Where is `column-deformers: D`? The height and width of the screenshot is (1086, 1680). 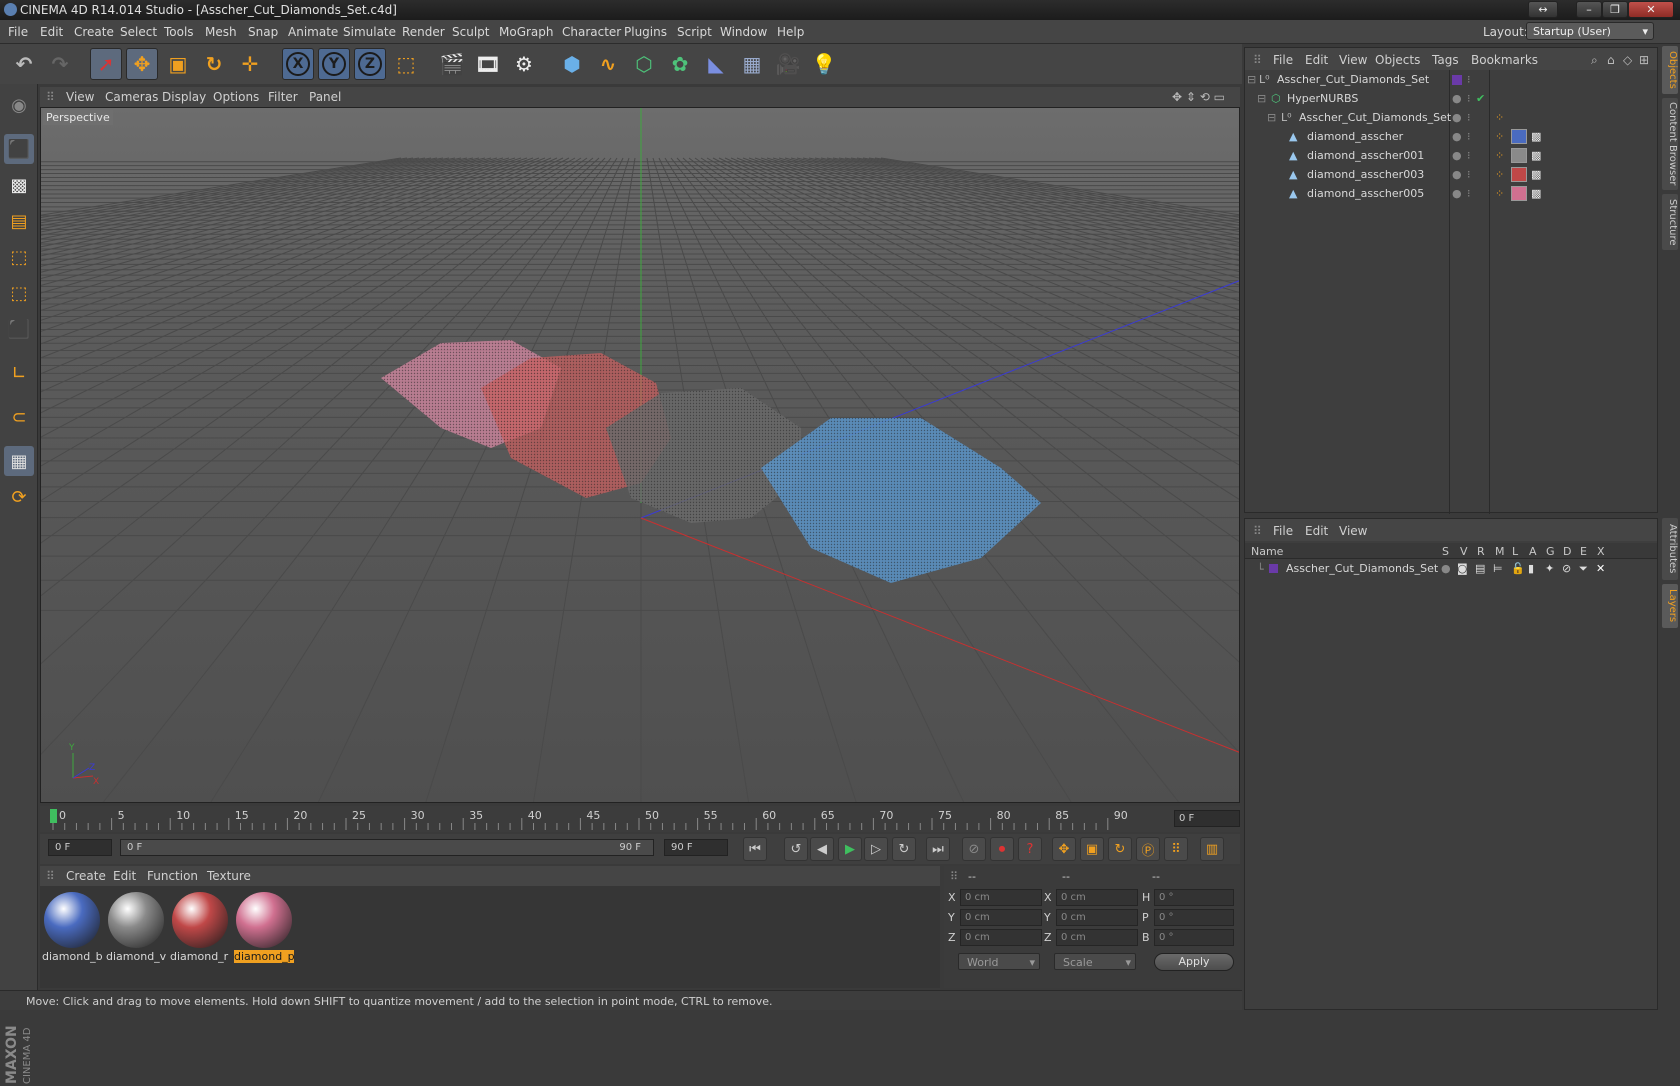 column-deformers: D is located at coordinates (1567, 551).